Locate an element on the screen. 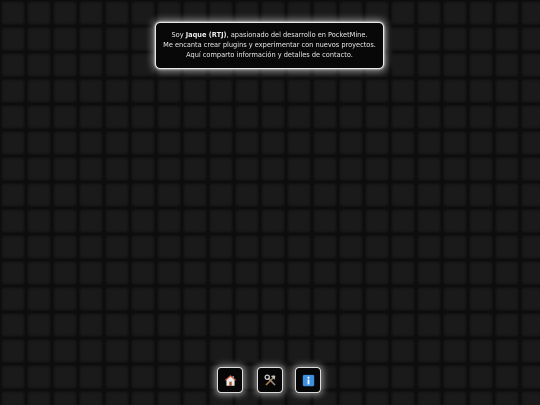 The image size is (540, 405). home-button is located at coordinates (230, 380).